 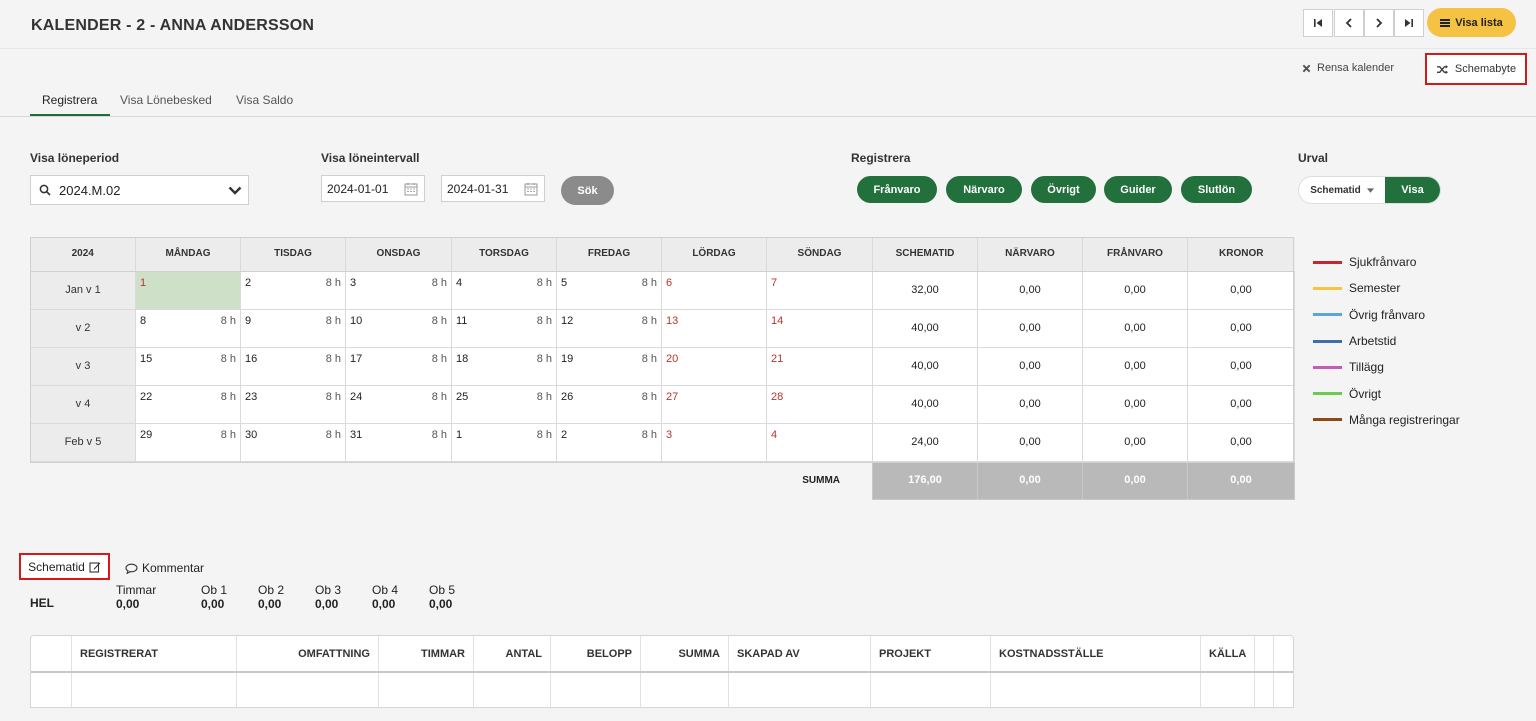 What do you see at coordinates (1063, 189) in the screenshot?
I see `ovrigt-button: Övrigt` at bounding box center [1063, 189].